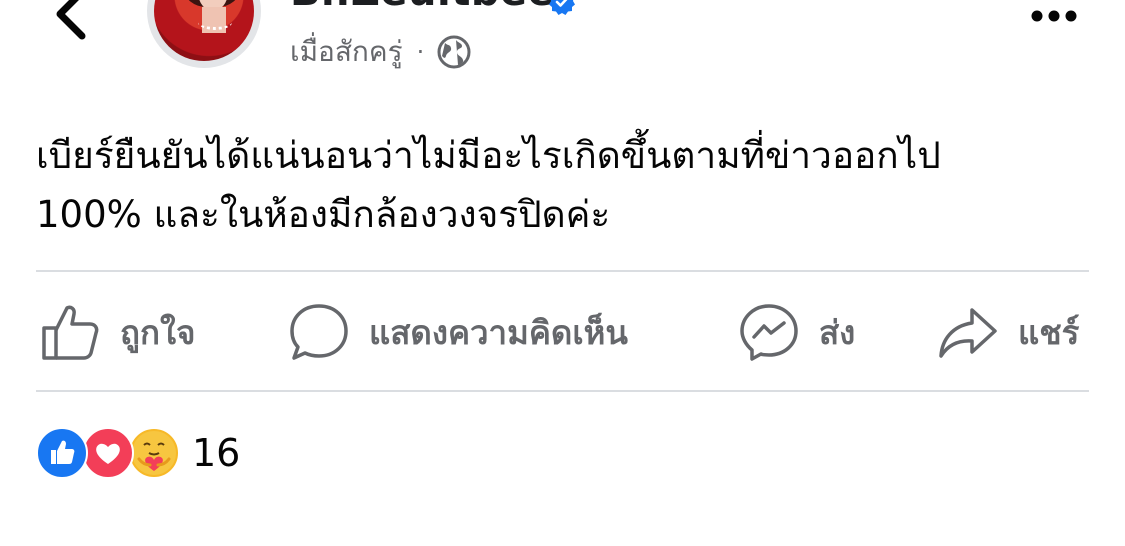  Describe the element at coordinates (346, 52) in the screenshot. I see `timestamp: เมื่อสักครู่` at that location.